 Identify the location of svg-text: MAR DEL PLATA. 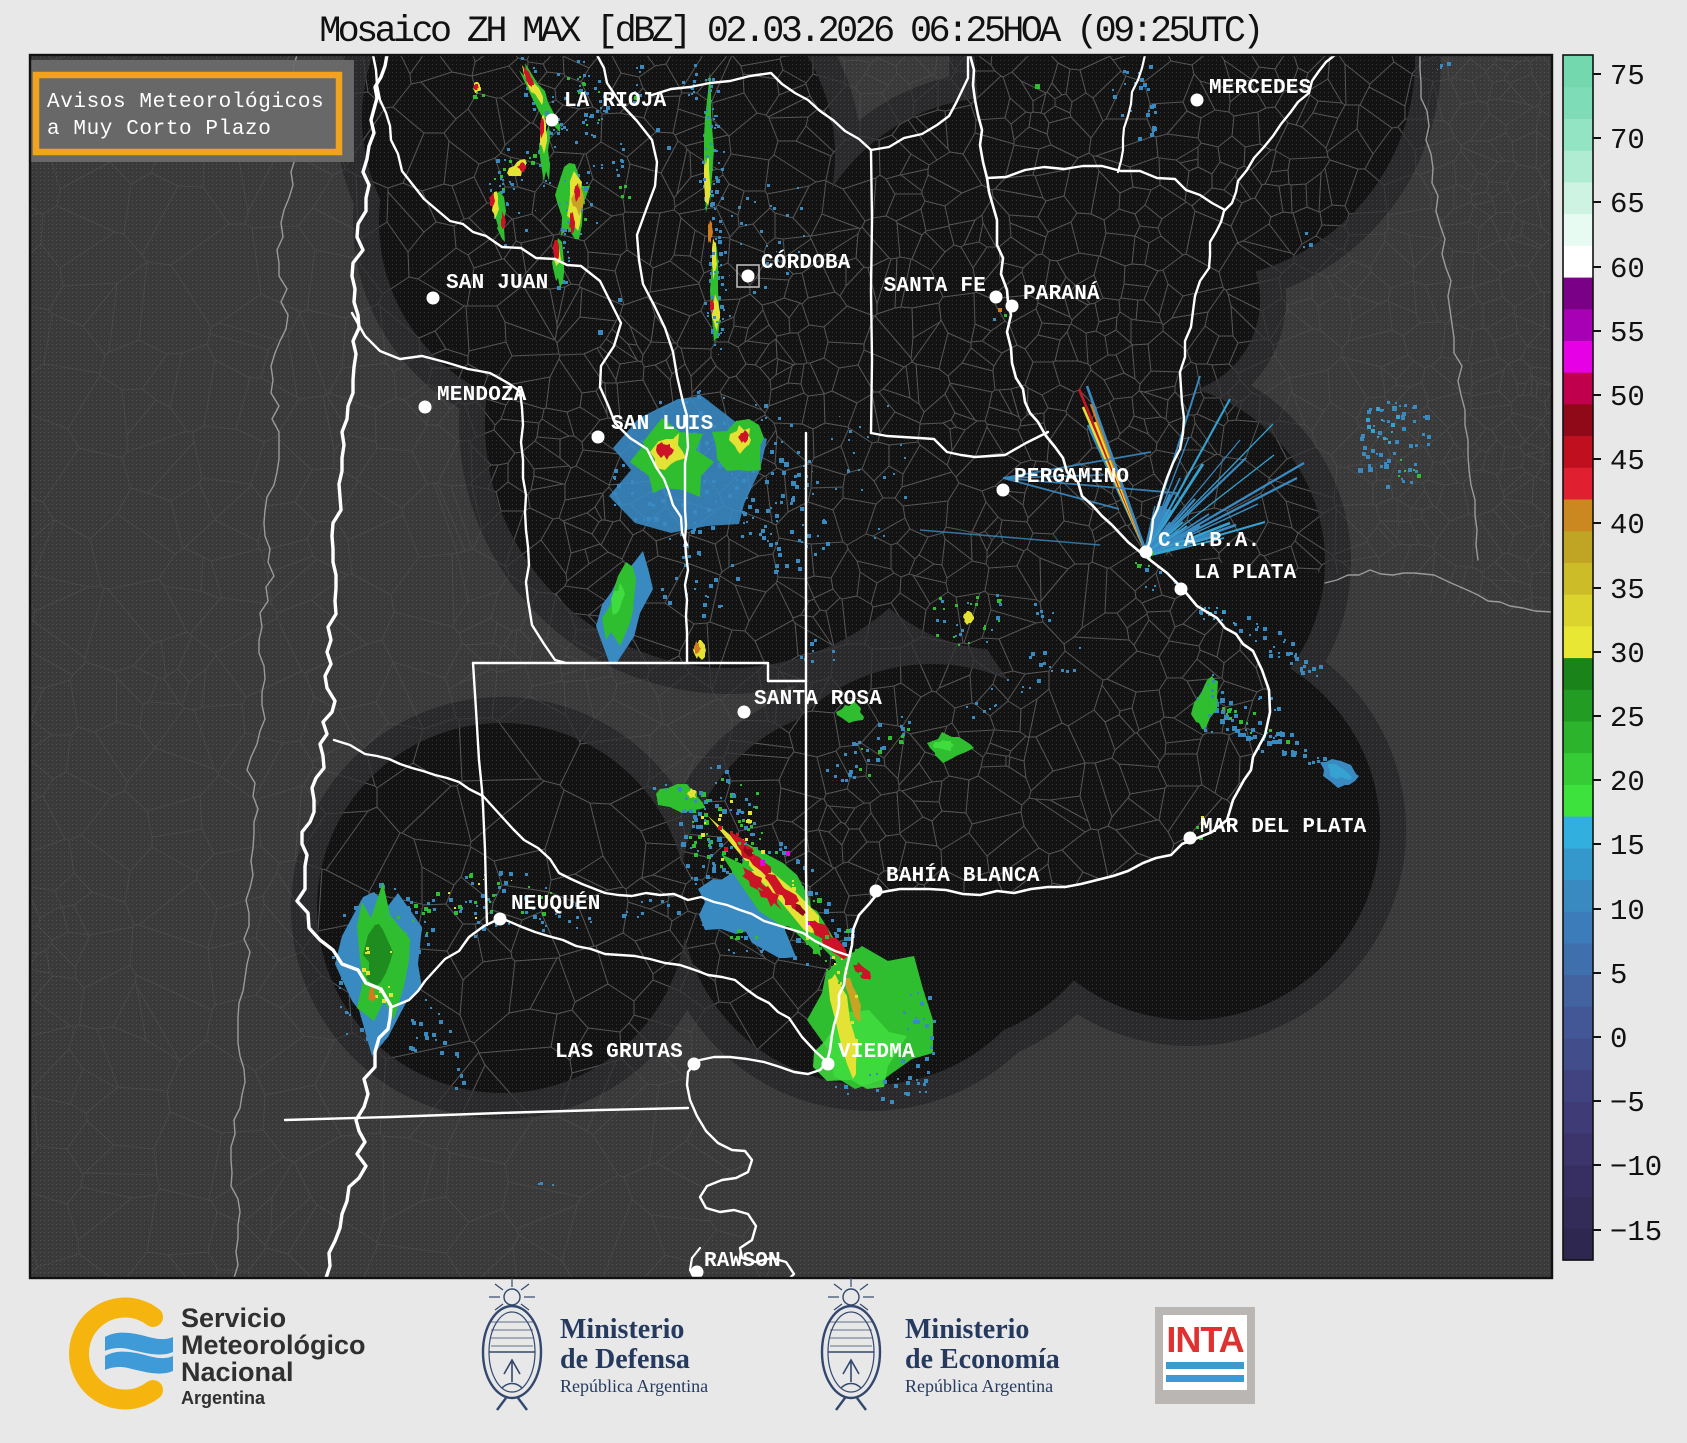
(1283, 827).